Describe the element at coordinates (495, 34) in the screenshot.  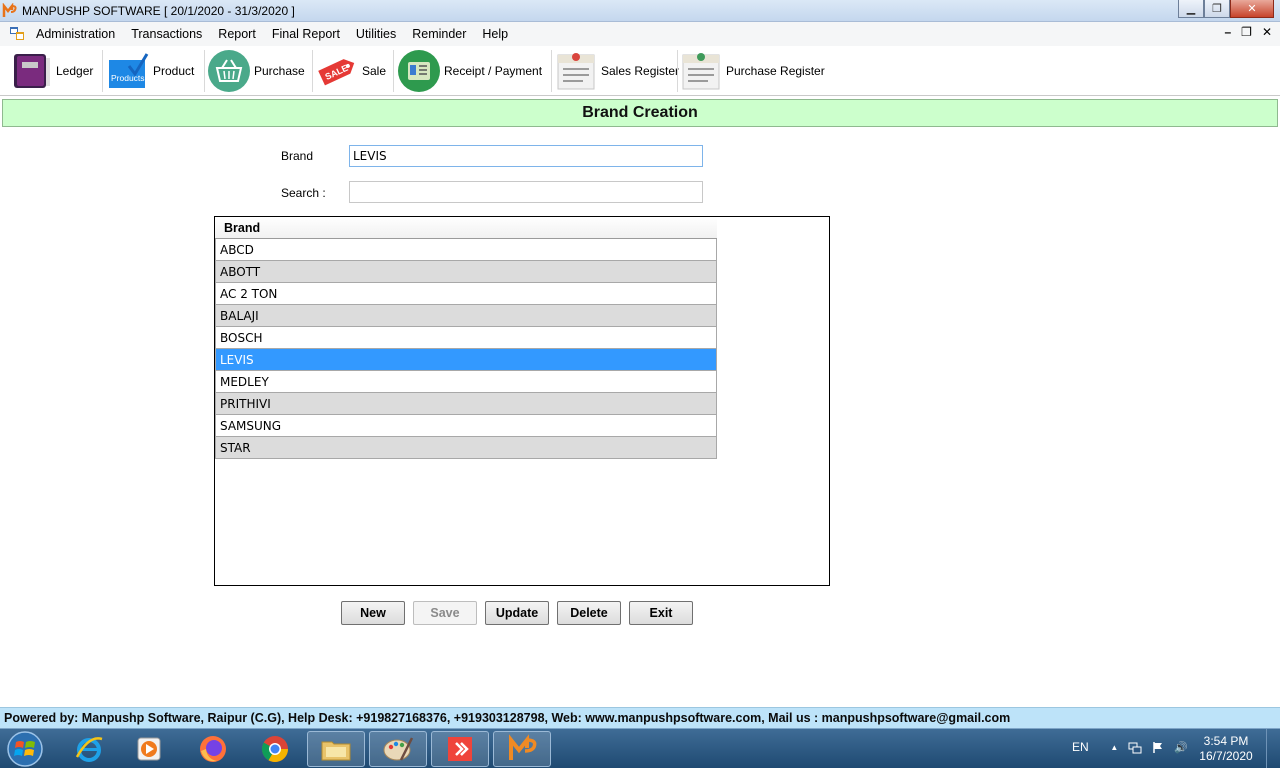
I see `menu-help: Help` at that location.